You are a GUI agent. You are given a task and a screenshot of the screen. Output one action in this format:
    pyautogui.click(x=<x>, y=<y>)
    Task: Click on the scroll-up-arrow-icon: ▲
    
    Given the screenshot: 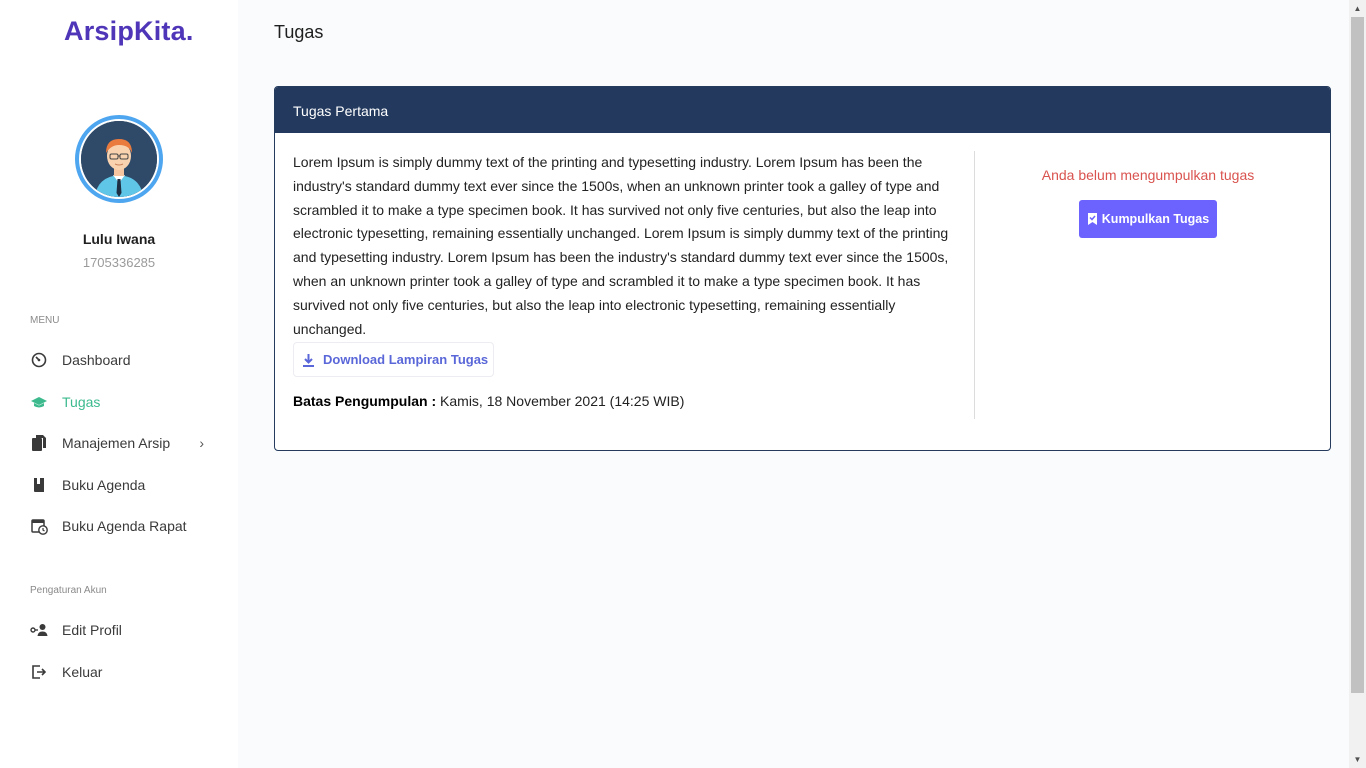 What is the action you would take?
    pyautogui.click(x=1357, y=8)
    